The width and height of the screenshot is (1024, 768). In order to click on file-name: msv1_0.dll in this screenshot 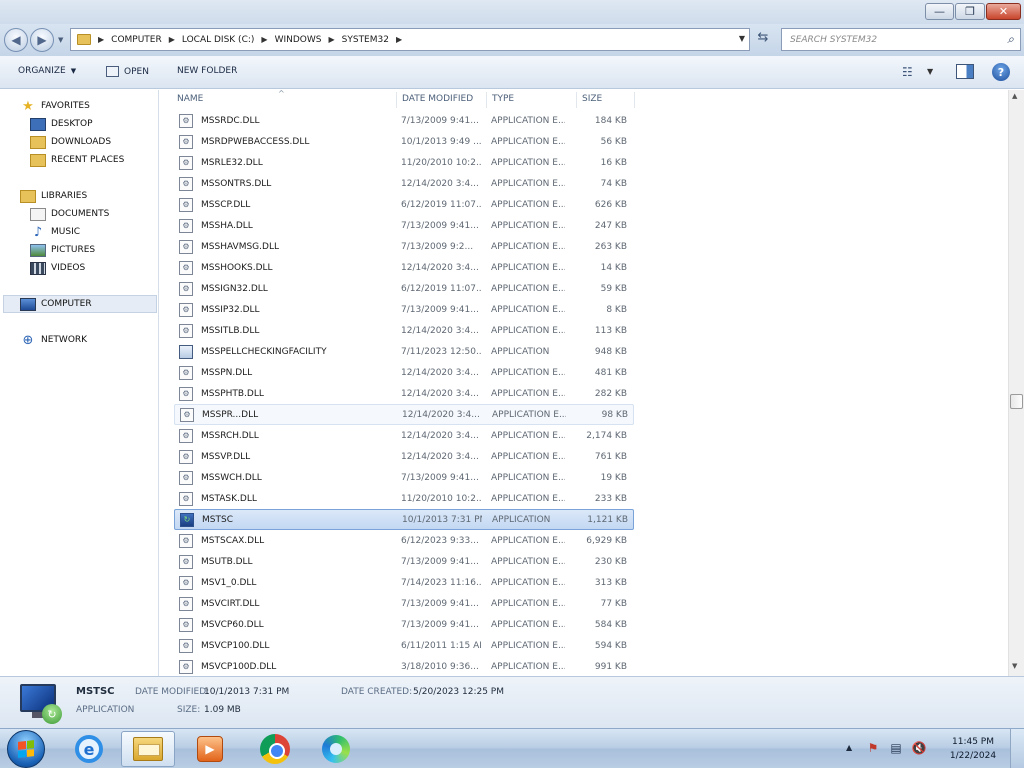, I will do `click(229, 582)`.